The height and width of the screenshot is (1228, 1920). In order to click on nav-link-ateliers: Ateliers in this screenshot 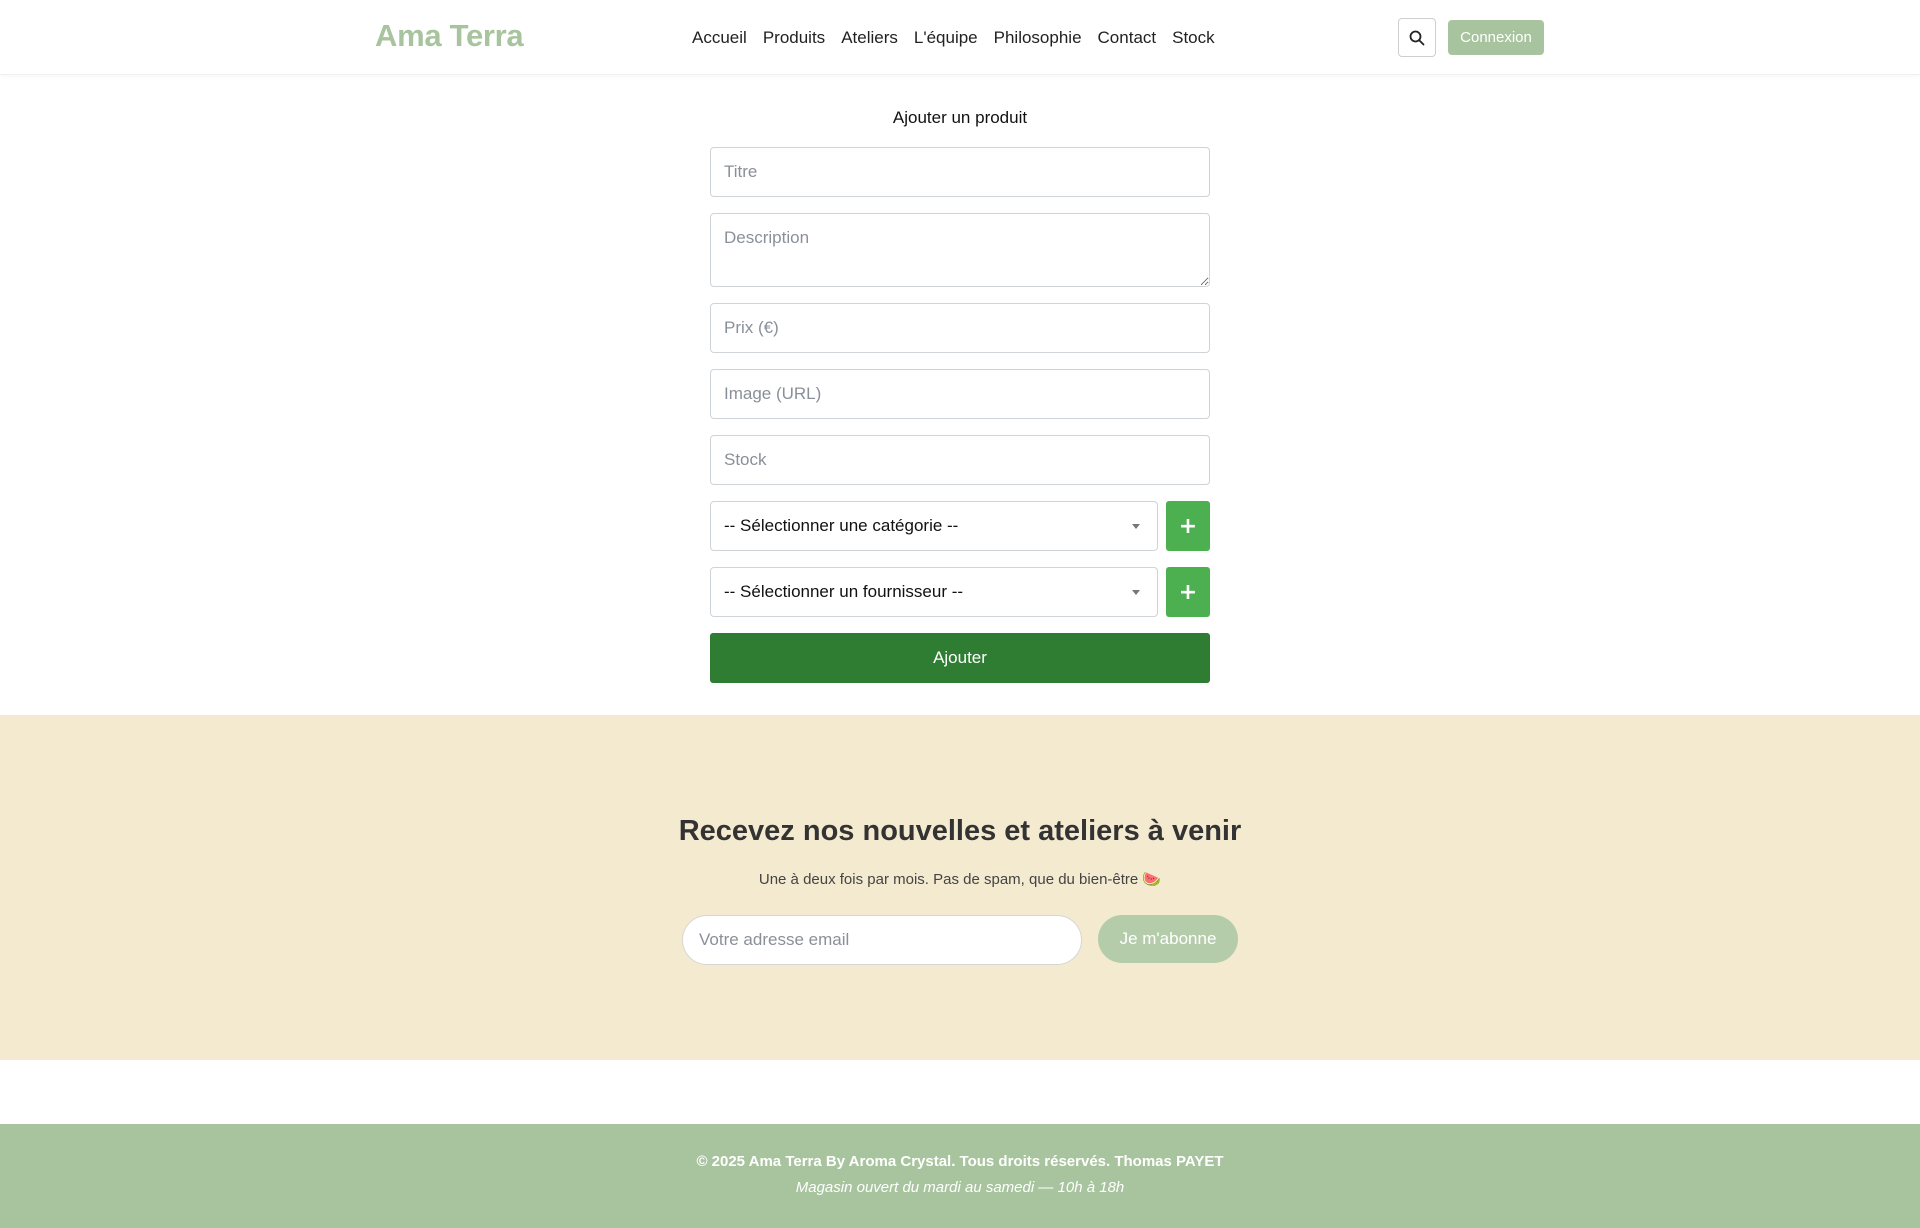, I will do `click(869, 38)`.